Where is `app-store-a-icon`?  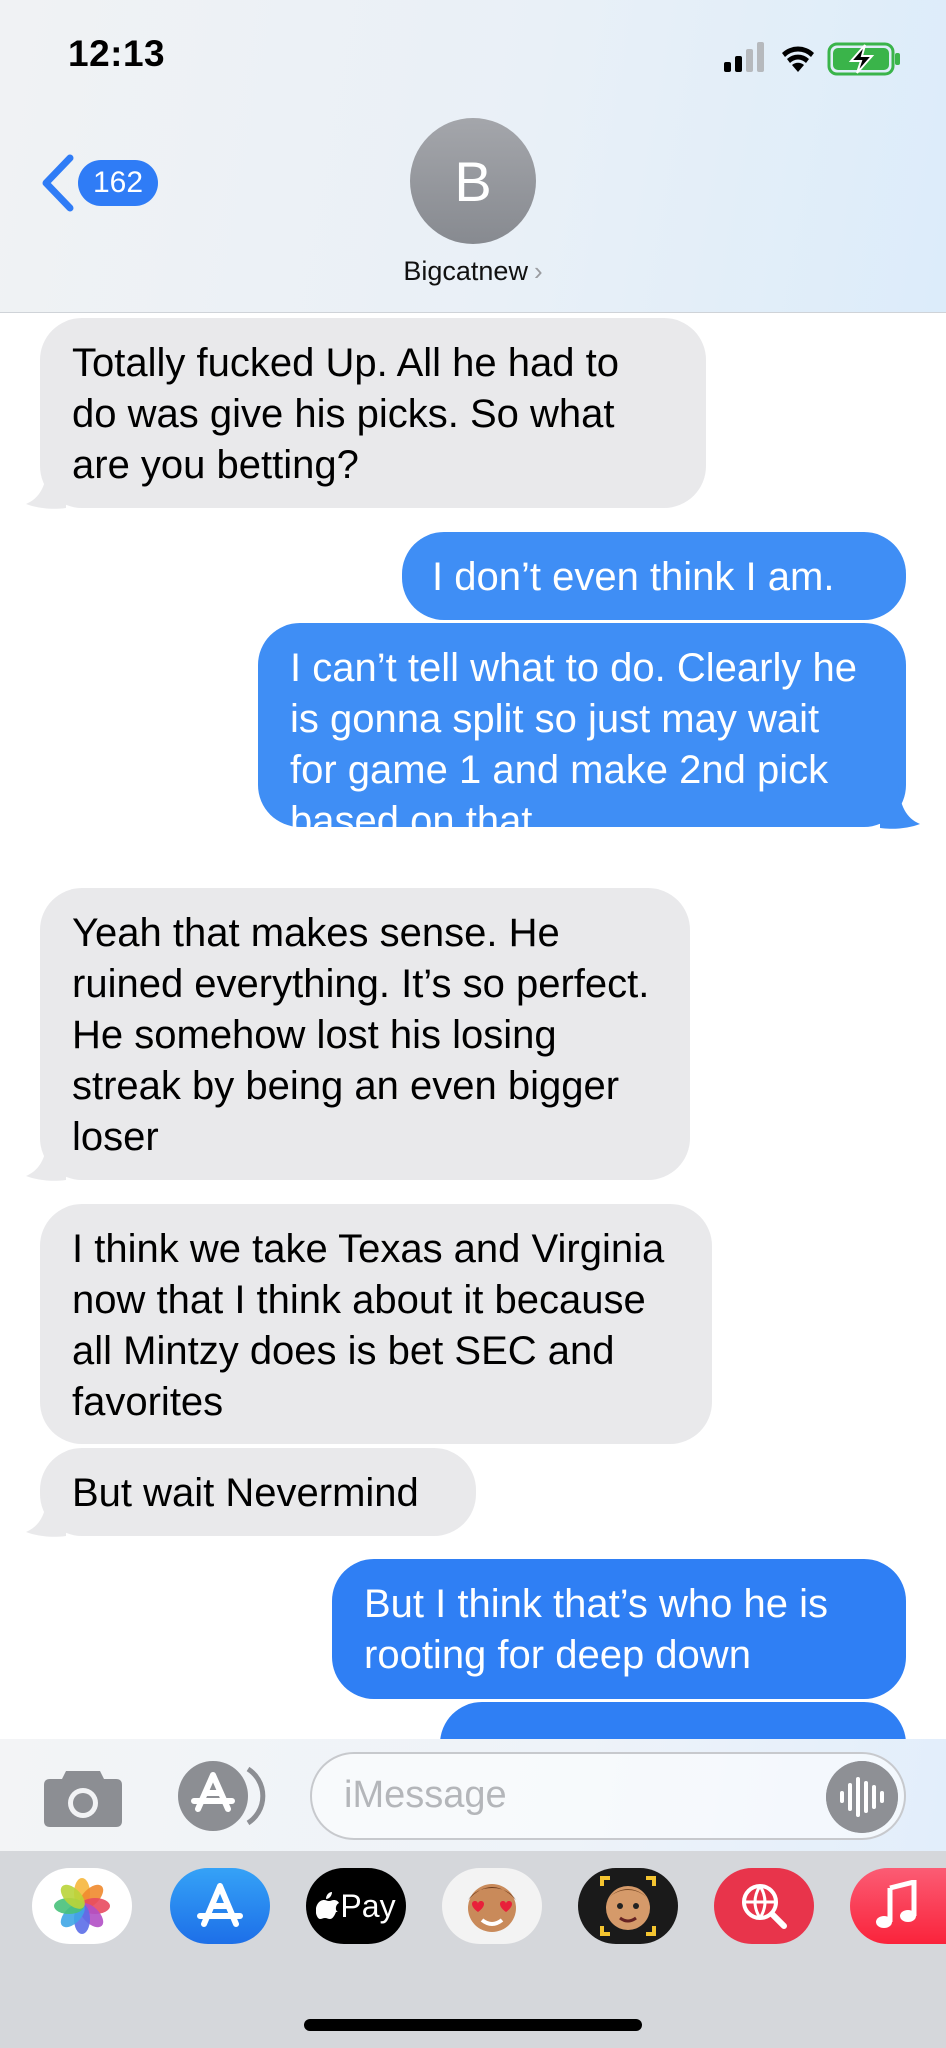
app-store-a-icon is located at coordinates (220, 1905).